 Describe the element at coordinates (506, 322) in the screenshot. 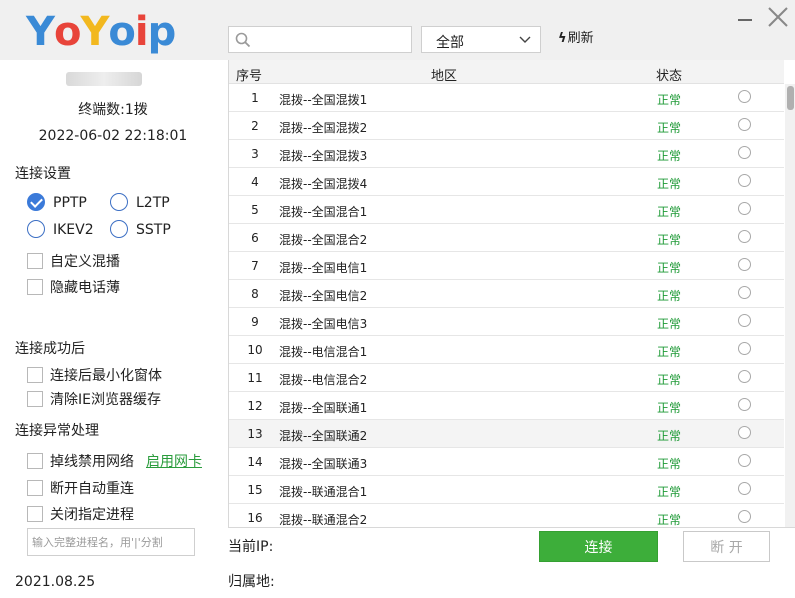

I see `table-row: 9 混拨--全国电信3 正常` at that location.